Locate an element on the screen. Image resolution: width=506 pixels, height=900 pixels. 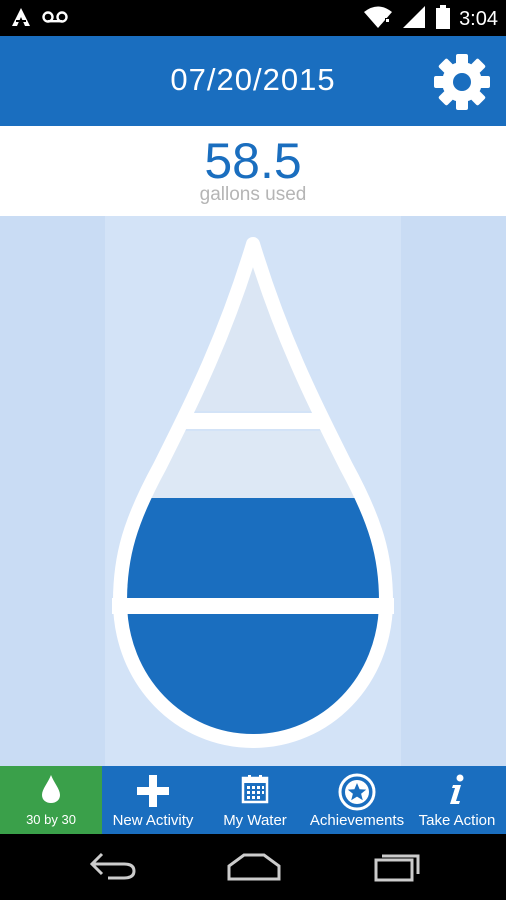
usage-panel: 58.5 gallons used is located at coordinates (253, 171).